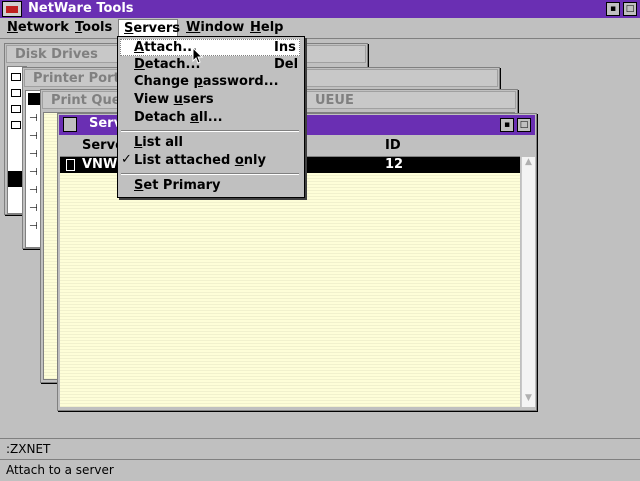 Image resolution: width=640 pixels, height=481 pixels. I want to click on menu-tools-label: ools, so click(97, 27).